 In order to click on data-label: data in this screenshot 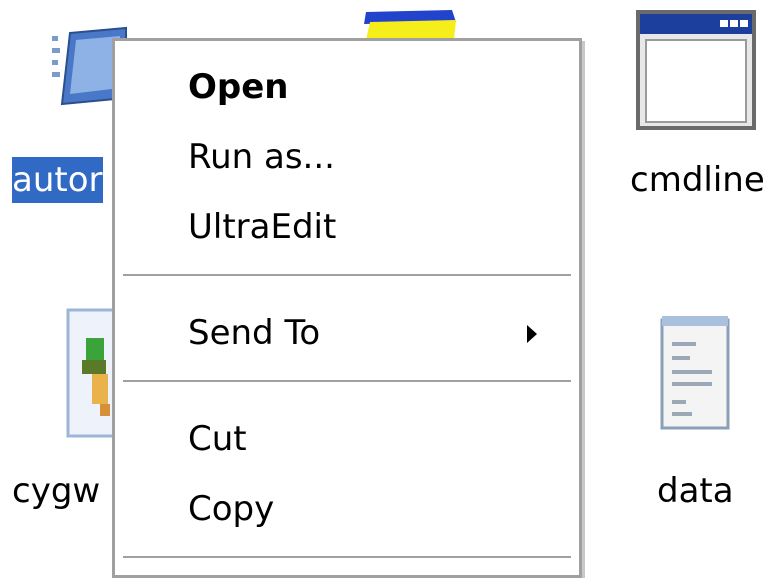, I will do `click(695, 491)`.